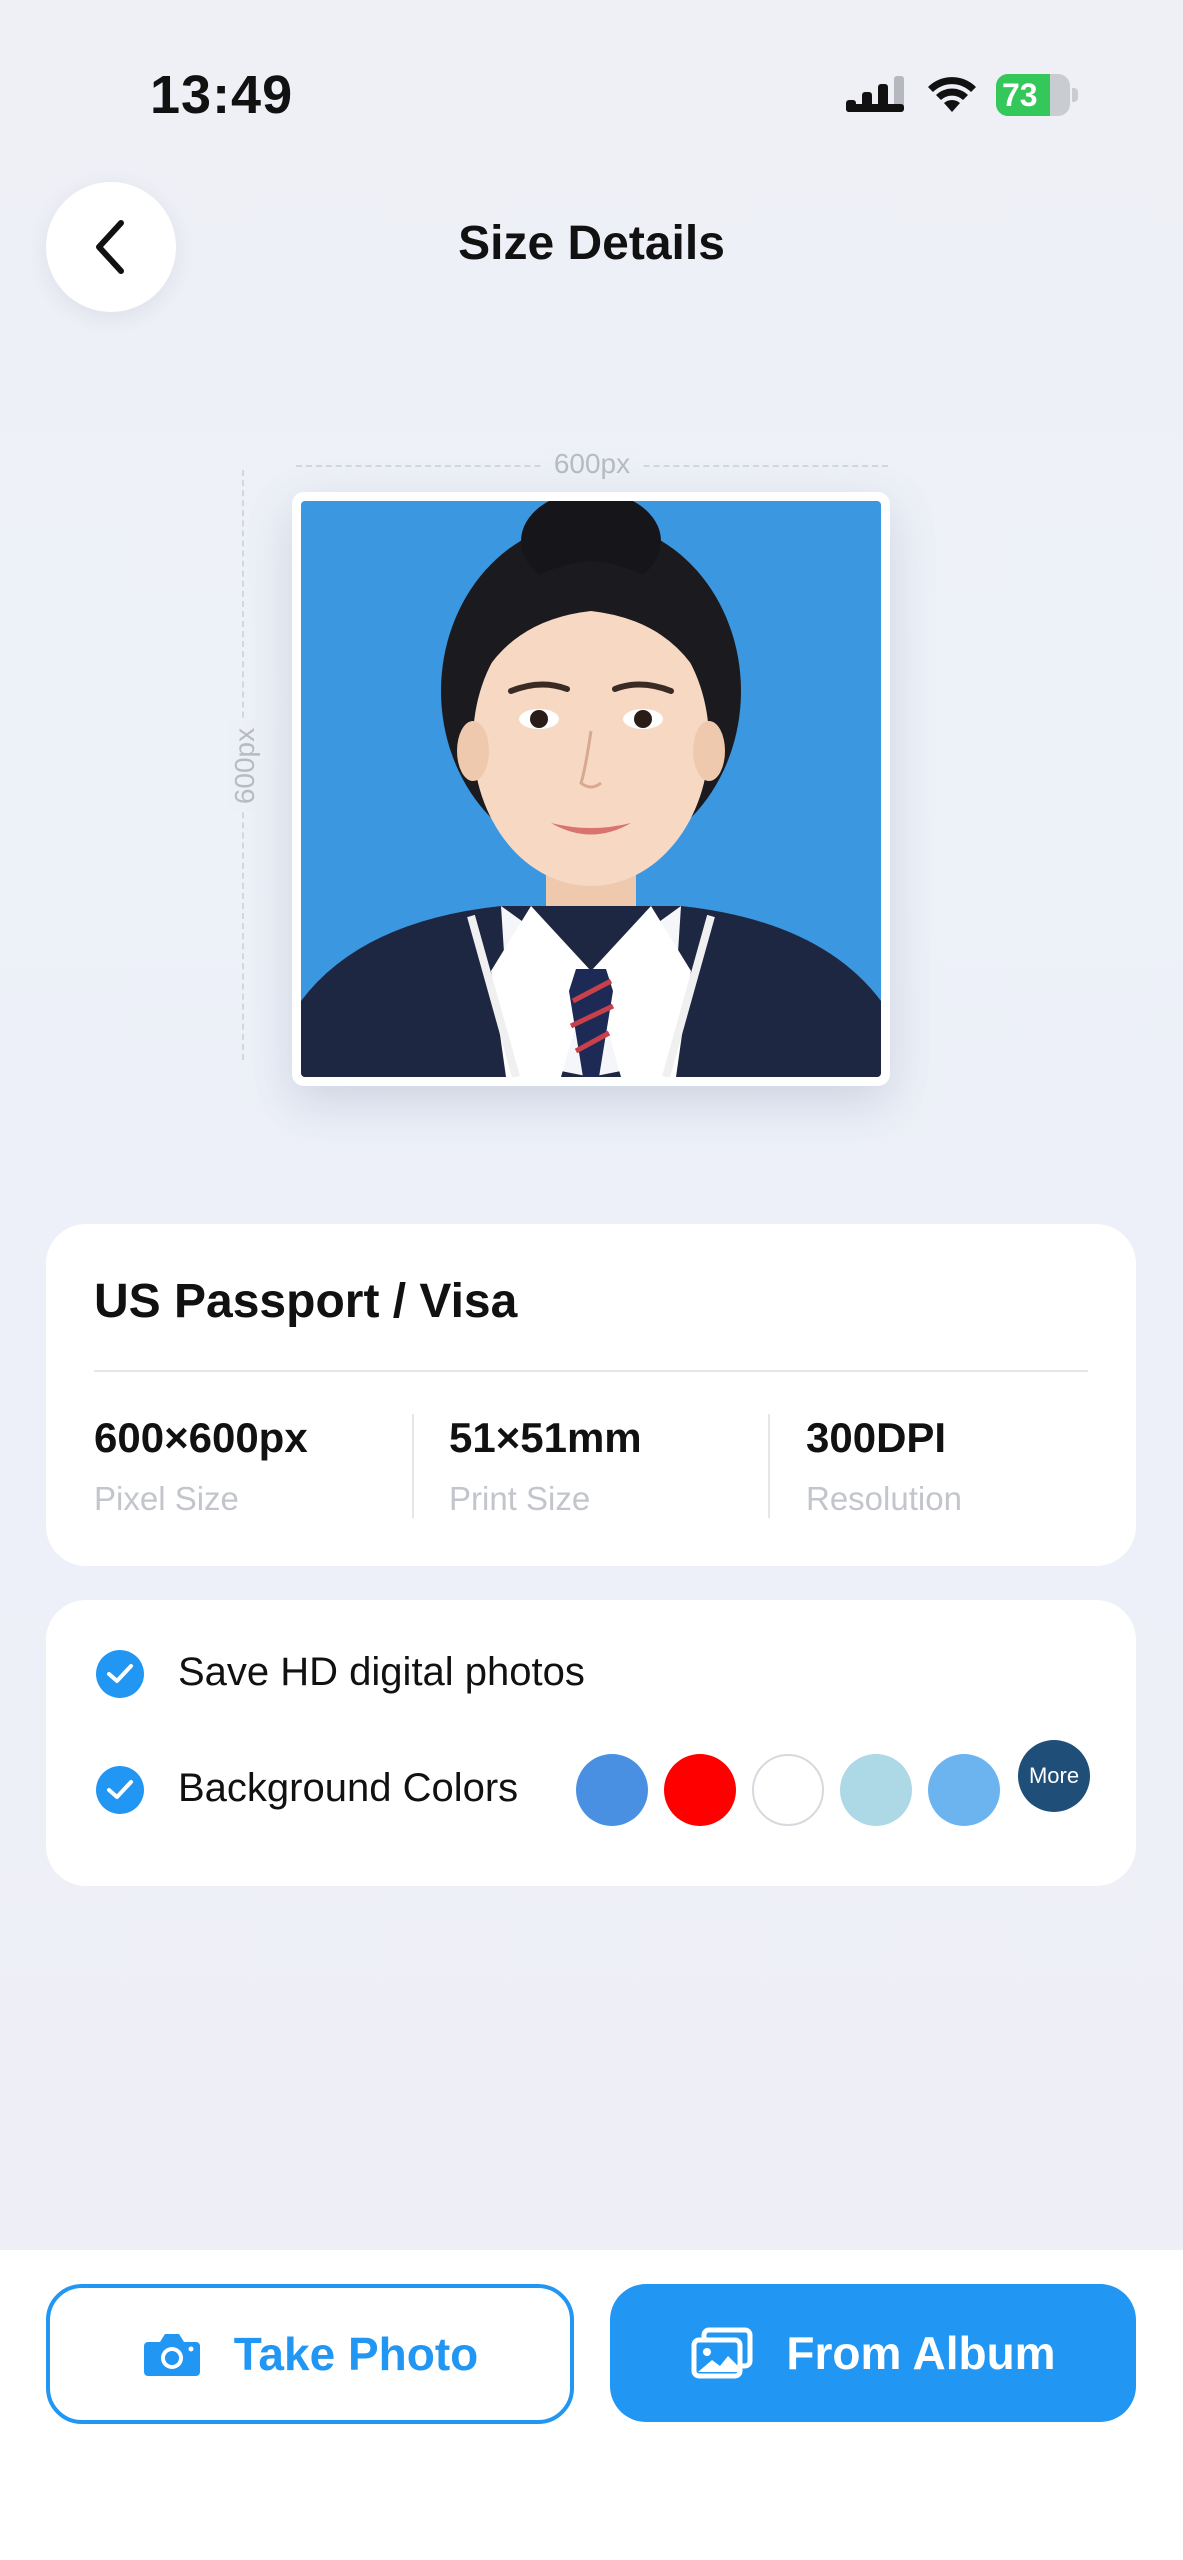  Describe the element at coordinates (166, 1498) in the screenshot. I see `pixel-size-label: Pixel Size` at that location.